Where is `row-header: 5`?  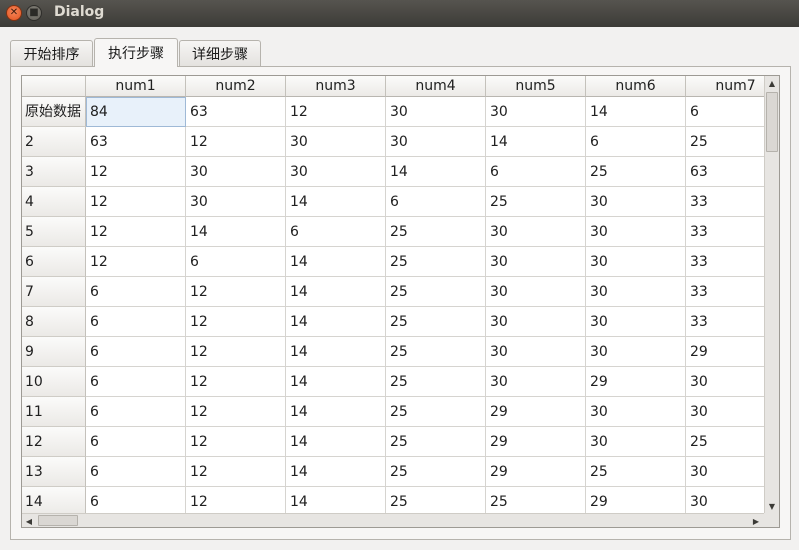 row-header: 5 is located at coordinates (54, 232).